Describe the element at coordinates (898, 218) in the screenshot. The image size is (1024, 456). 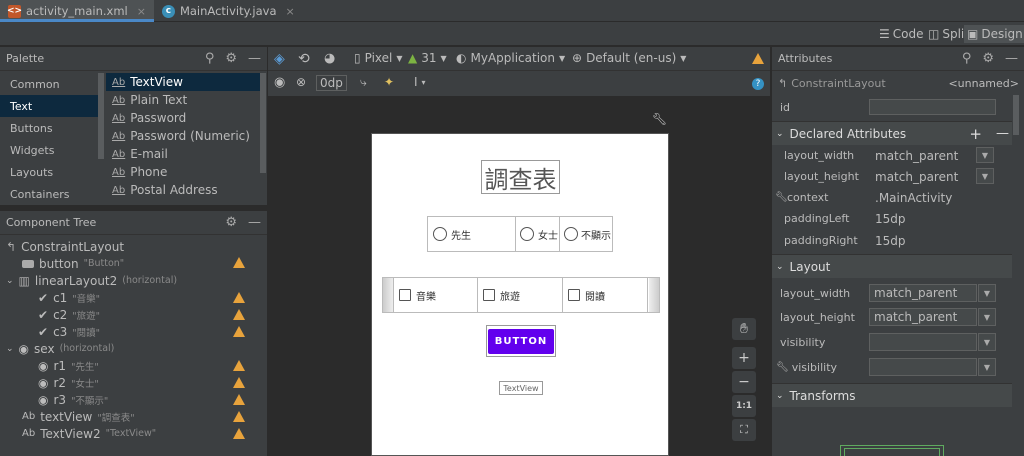
I see `declared-row: paddingLeft 15dp` at that location.